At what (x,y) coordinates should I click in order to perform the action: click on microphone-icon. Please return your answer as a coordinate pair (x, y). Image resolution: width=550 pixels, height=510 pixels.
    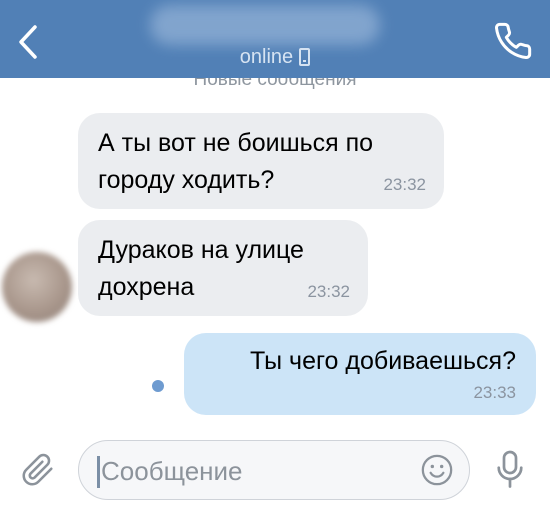
    Looking at the image, I should click on (510, 469).